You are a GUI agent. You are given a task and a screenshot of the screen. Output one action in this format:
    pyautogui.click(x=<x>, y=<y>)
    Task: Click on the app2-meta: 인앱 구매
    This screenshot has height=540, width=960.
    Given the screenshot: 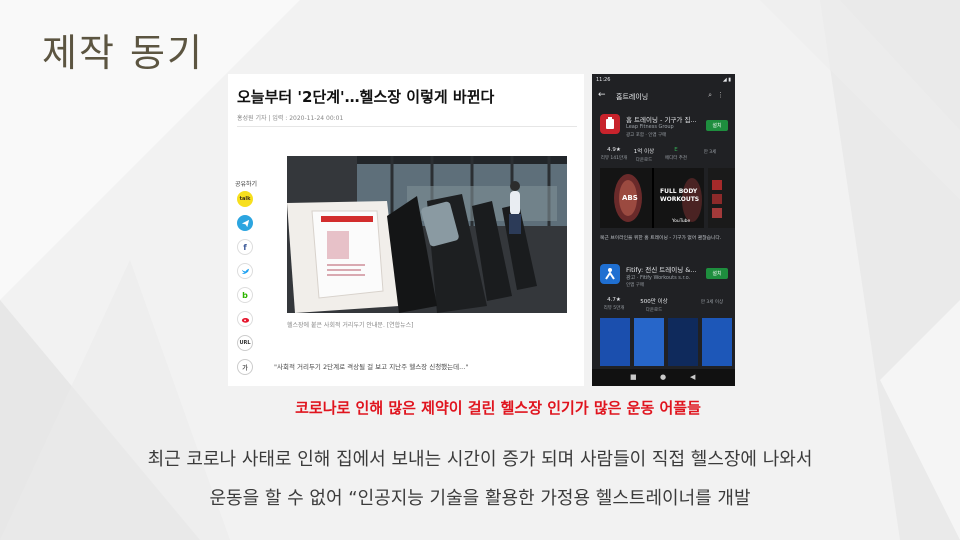 What is the action you would take?
    pyautogui.click(x=635, y=285)
    